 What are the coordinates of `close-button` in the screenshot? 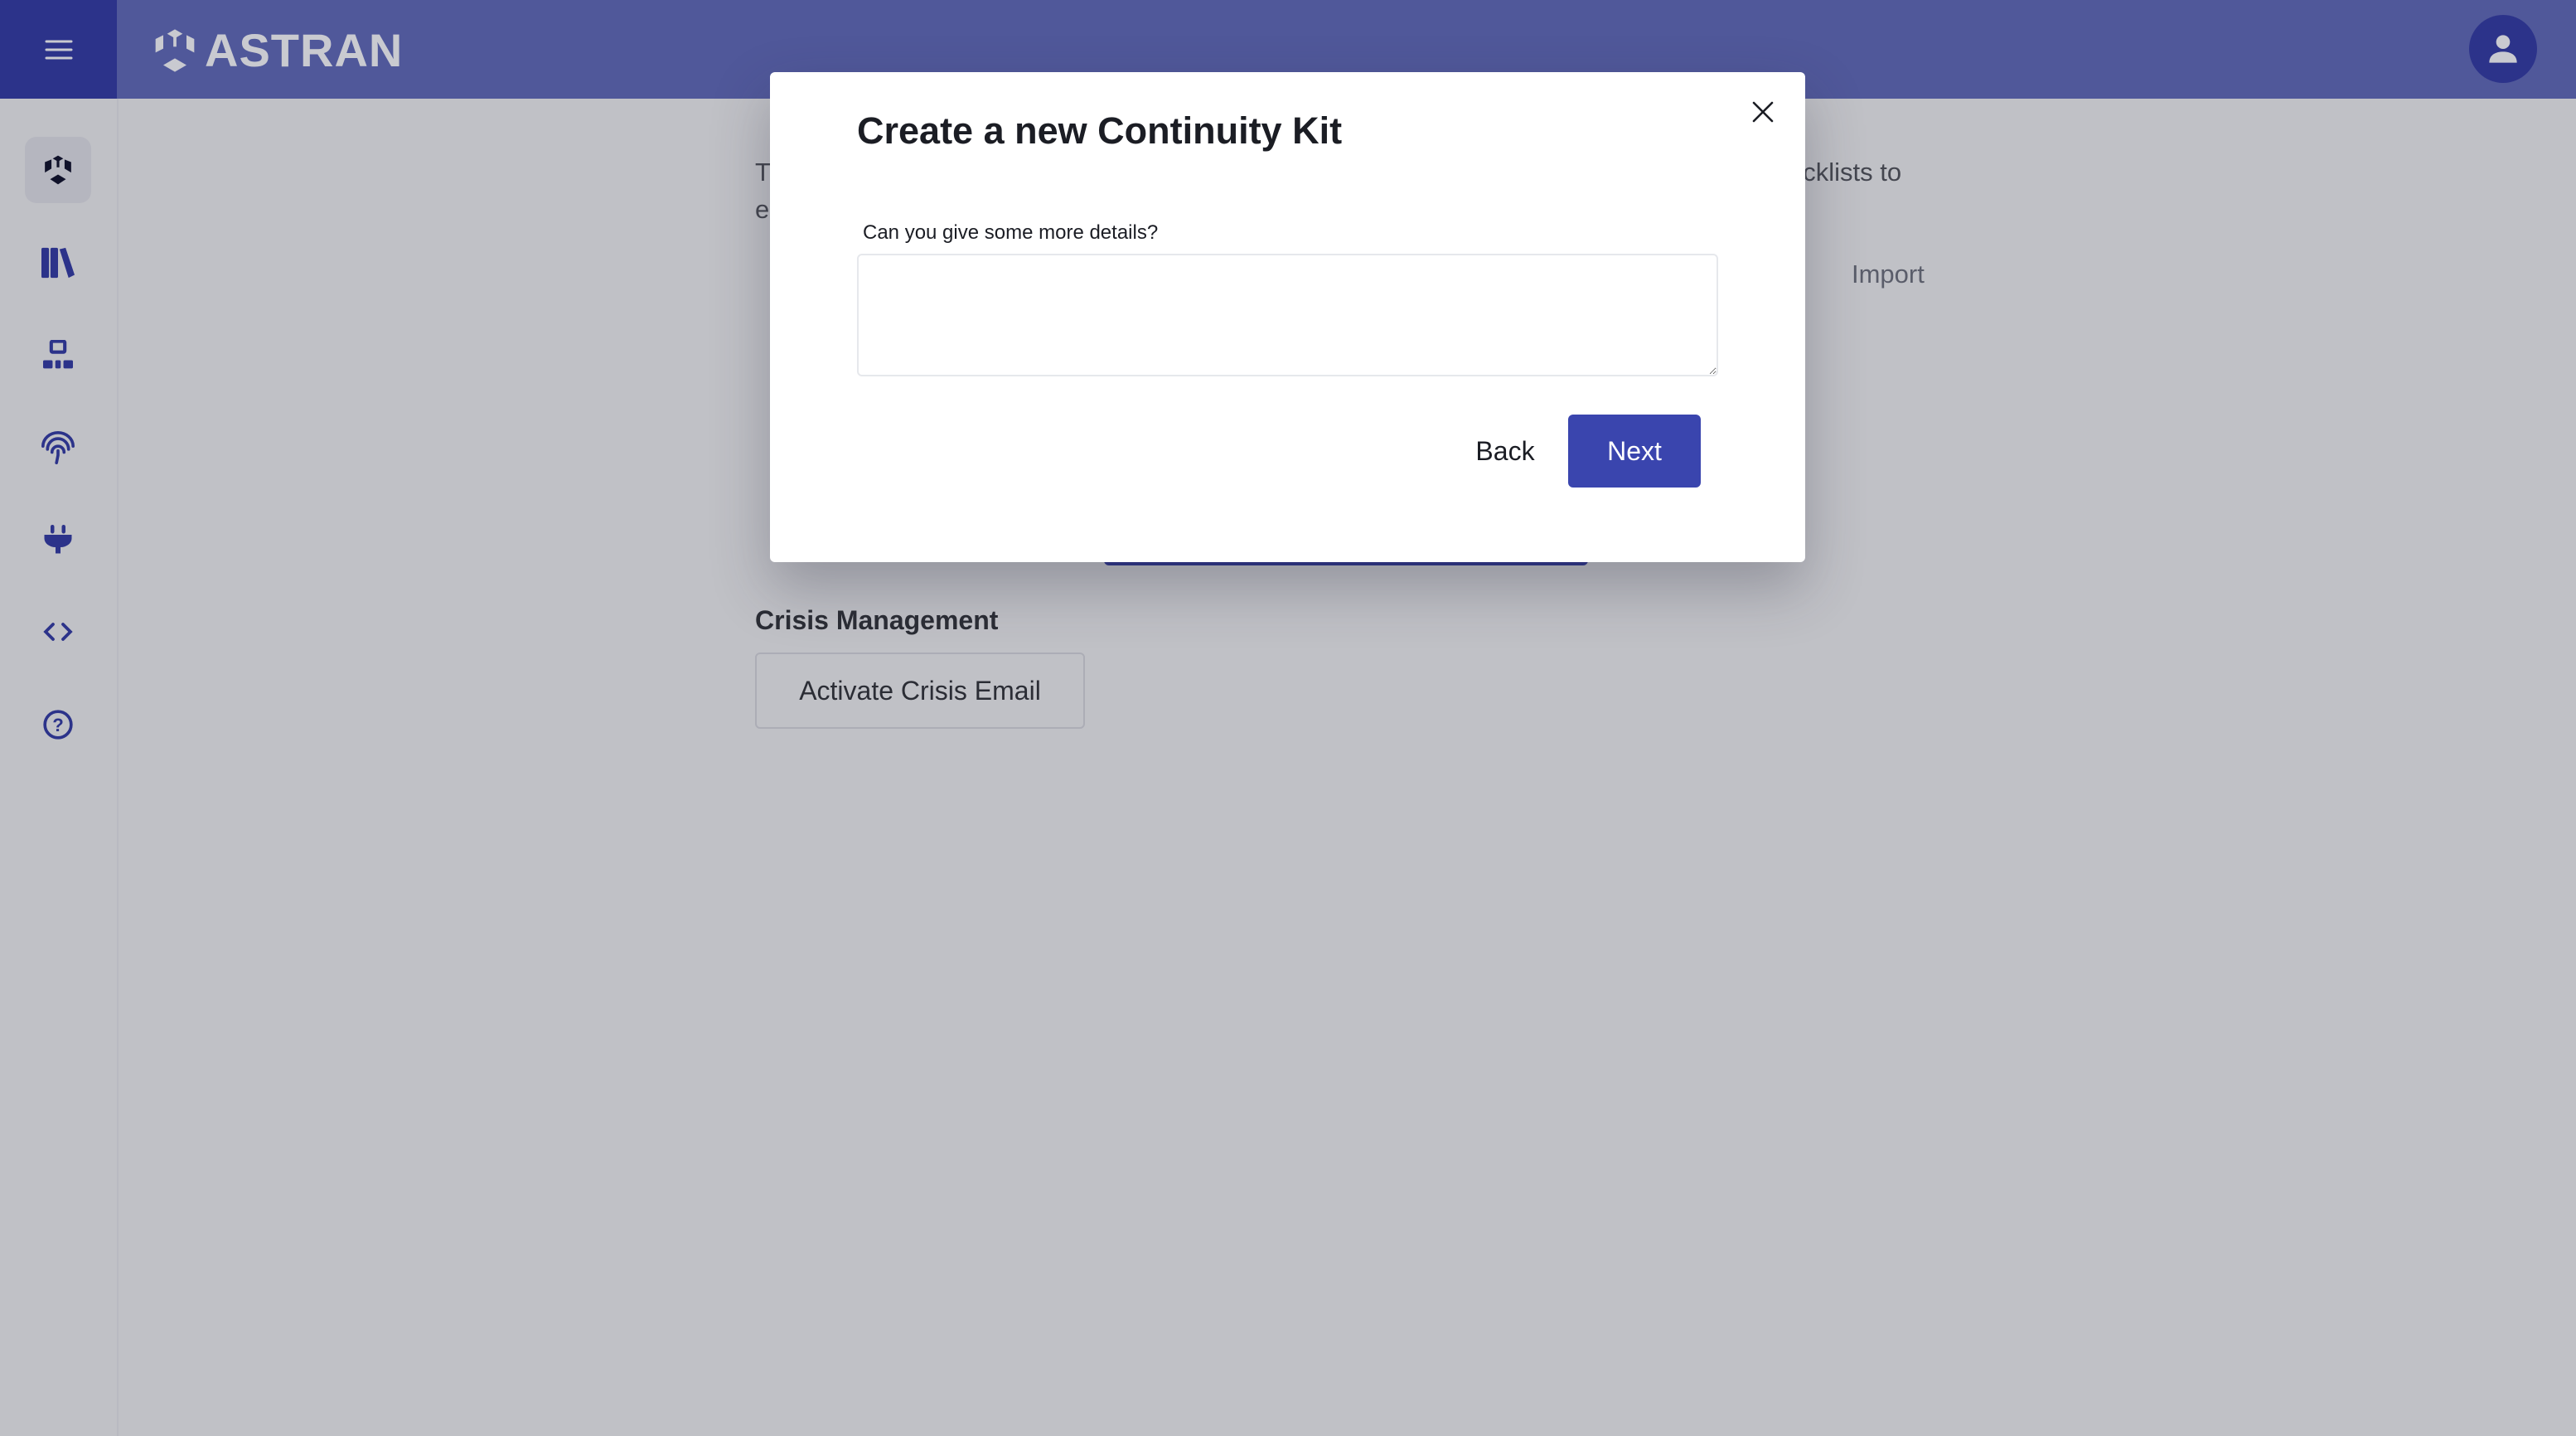 It's located at (1762, 112).